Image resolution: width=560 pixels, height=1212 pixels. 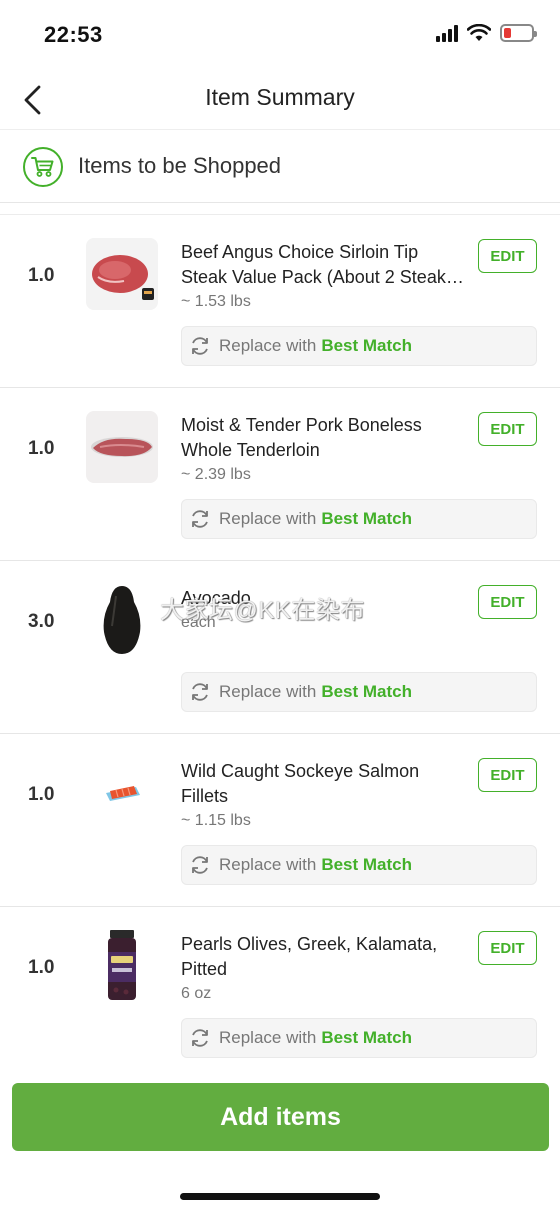 I want to click on watermark-text: 大家坛@KK在染布, so click(x=262, y=610).